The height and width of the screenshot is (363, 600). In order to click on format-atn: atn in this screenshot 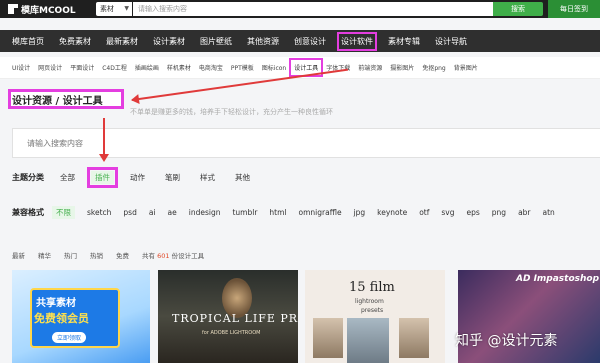, I will do `click(549, 212)`.